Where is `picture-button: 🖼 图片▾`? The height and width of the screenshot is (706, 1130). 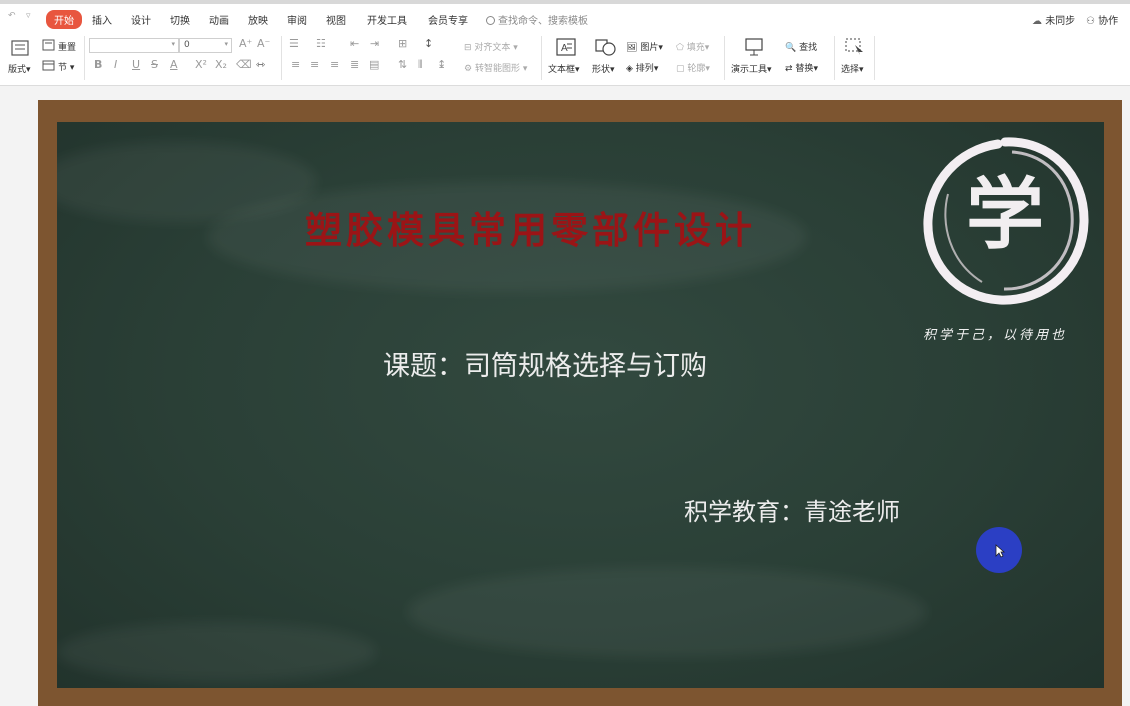 picture-button: 🖼 图片▾ is located at coordinates (644, 46).